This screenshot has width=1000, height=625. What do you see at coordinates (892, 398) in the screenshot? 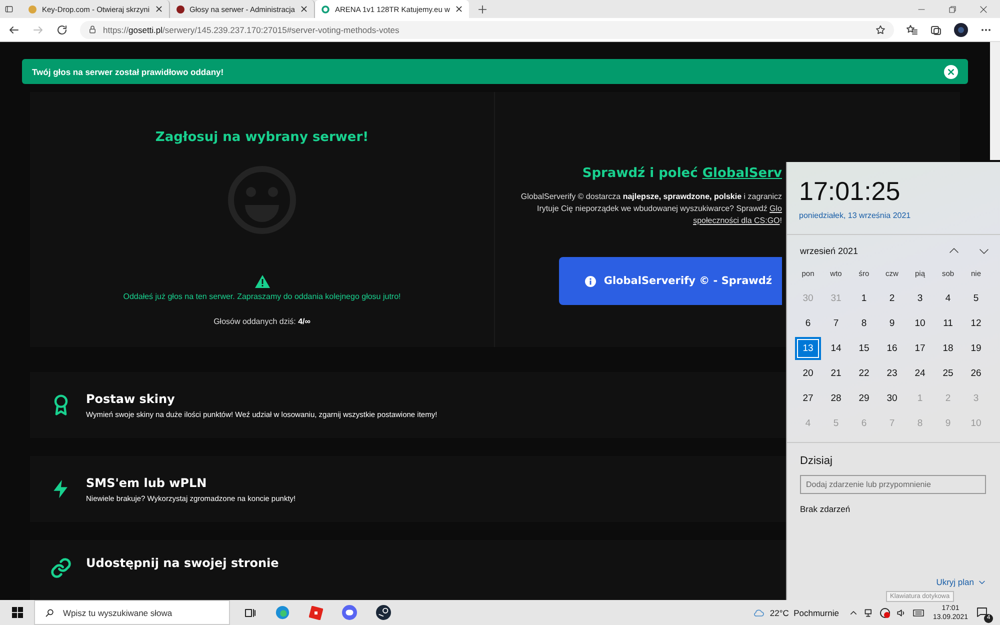
I see `calendar-day: 30` at bounding box center [892, 398].